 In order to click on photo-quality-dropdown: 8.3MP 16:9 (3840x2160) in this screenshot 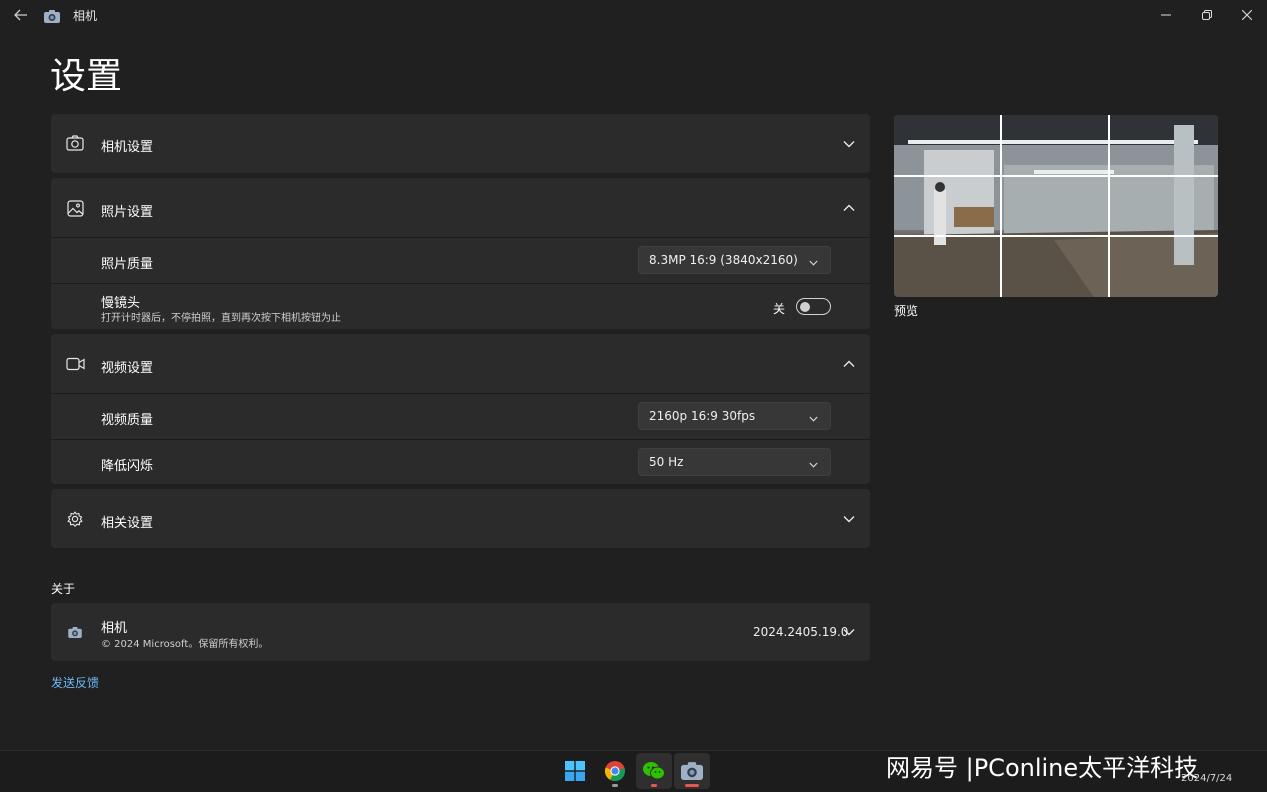, I will do `click(734, 260)`.